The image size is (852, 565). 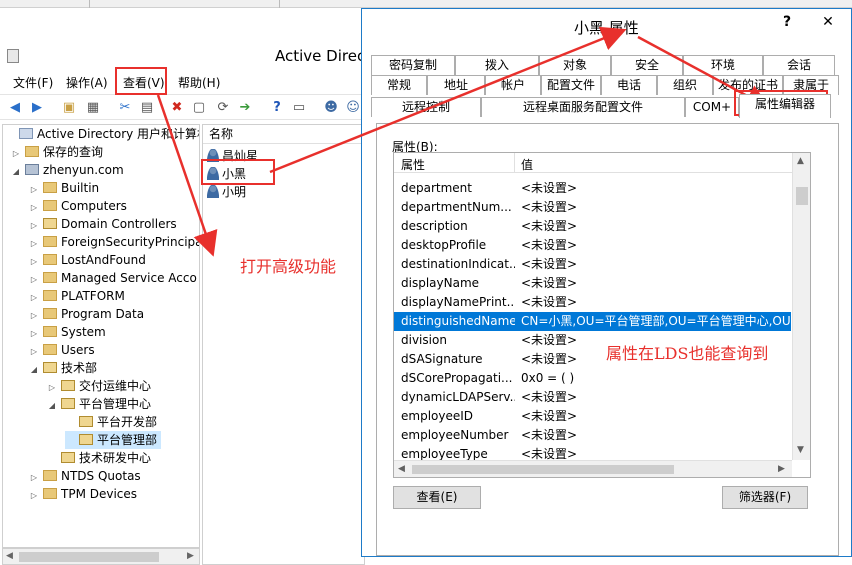 I want to click on attribute-name: desktopProfile, so click(x=444, y=245).